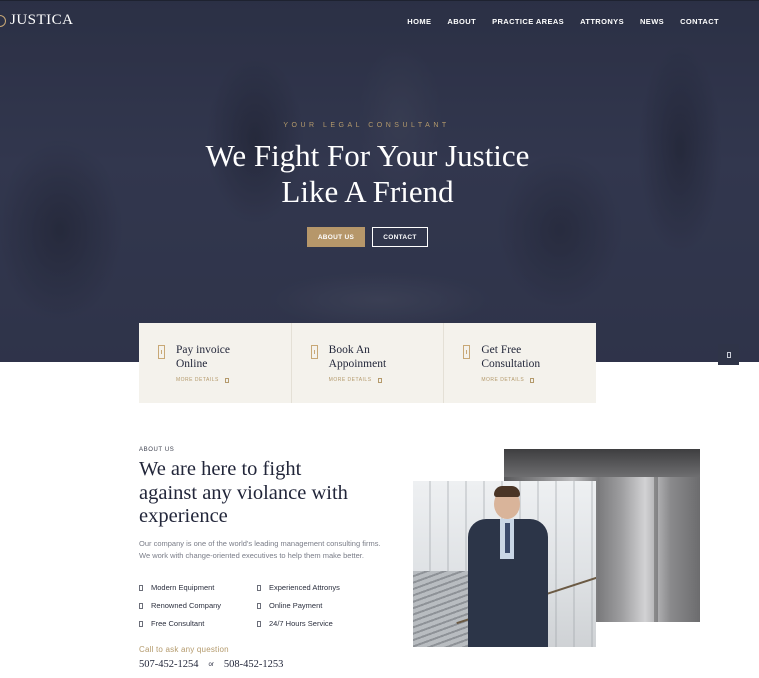 The height and width of the screenshot is (678, 759). Describe the element at coordinates (161, 352) in the screenshot. I see `invoice-icon` at that location.